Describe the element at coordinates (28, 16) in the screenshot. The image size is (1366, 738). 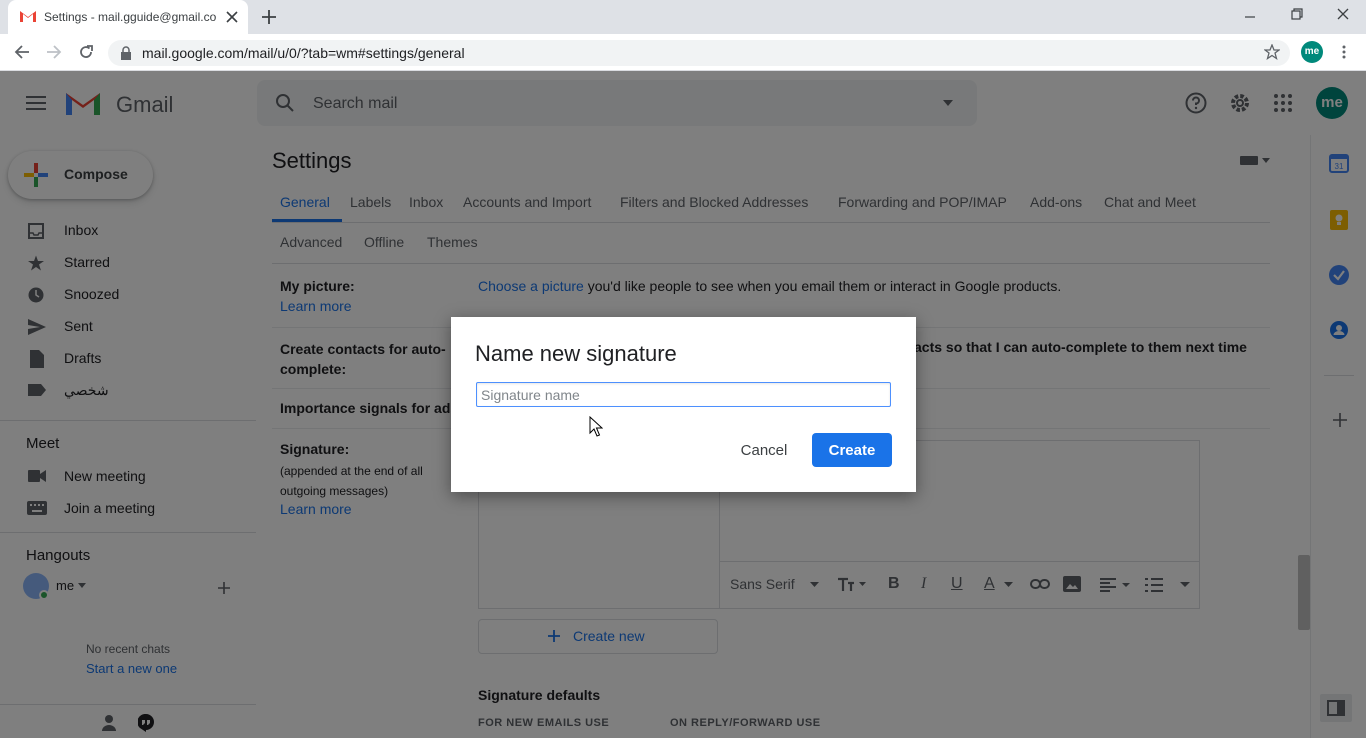
I see `gmail-favicon-icon` at that location.